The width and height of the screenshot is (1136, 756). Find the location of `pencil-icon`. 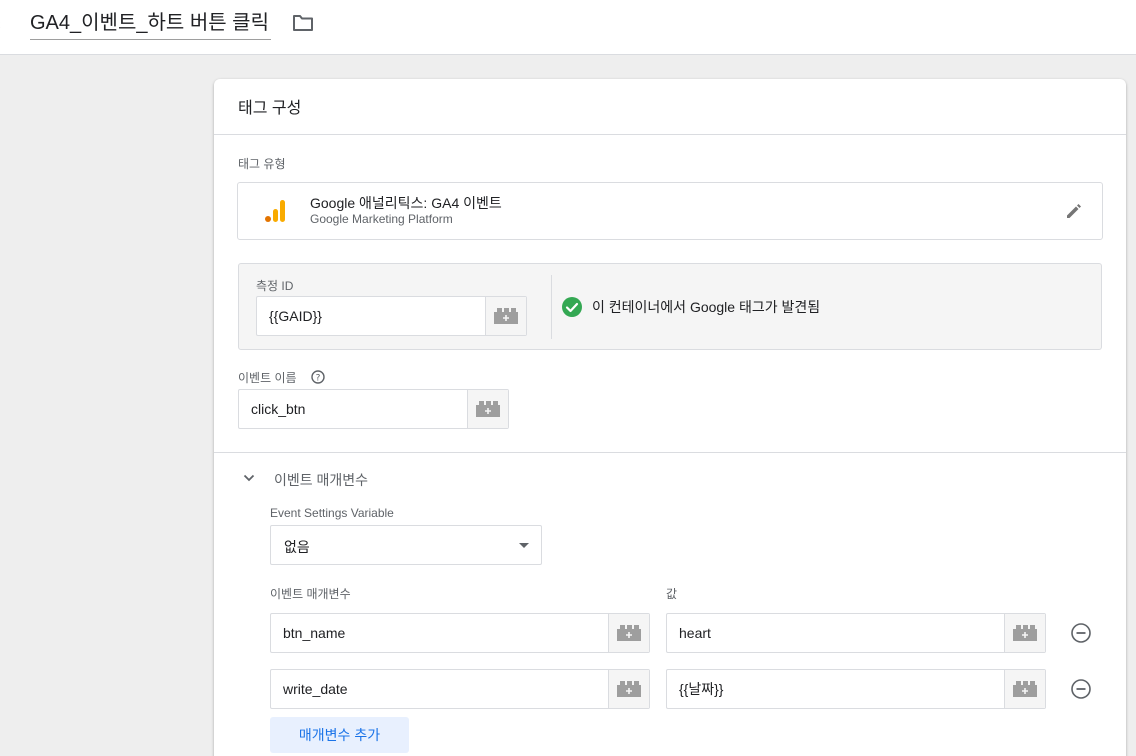

pencil-icon is located at coordinates (1074, 211).